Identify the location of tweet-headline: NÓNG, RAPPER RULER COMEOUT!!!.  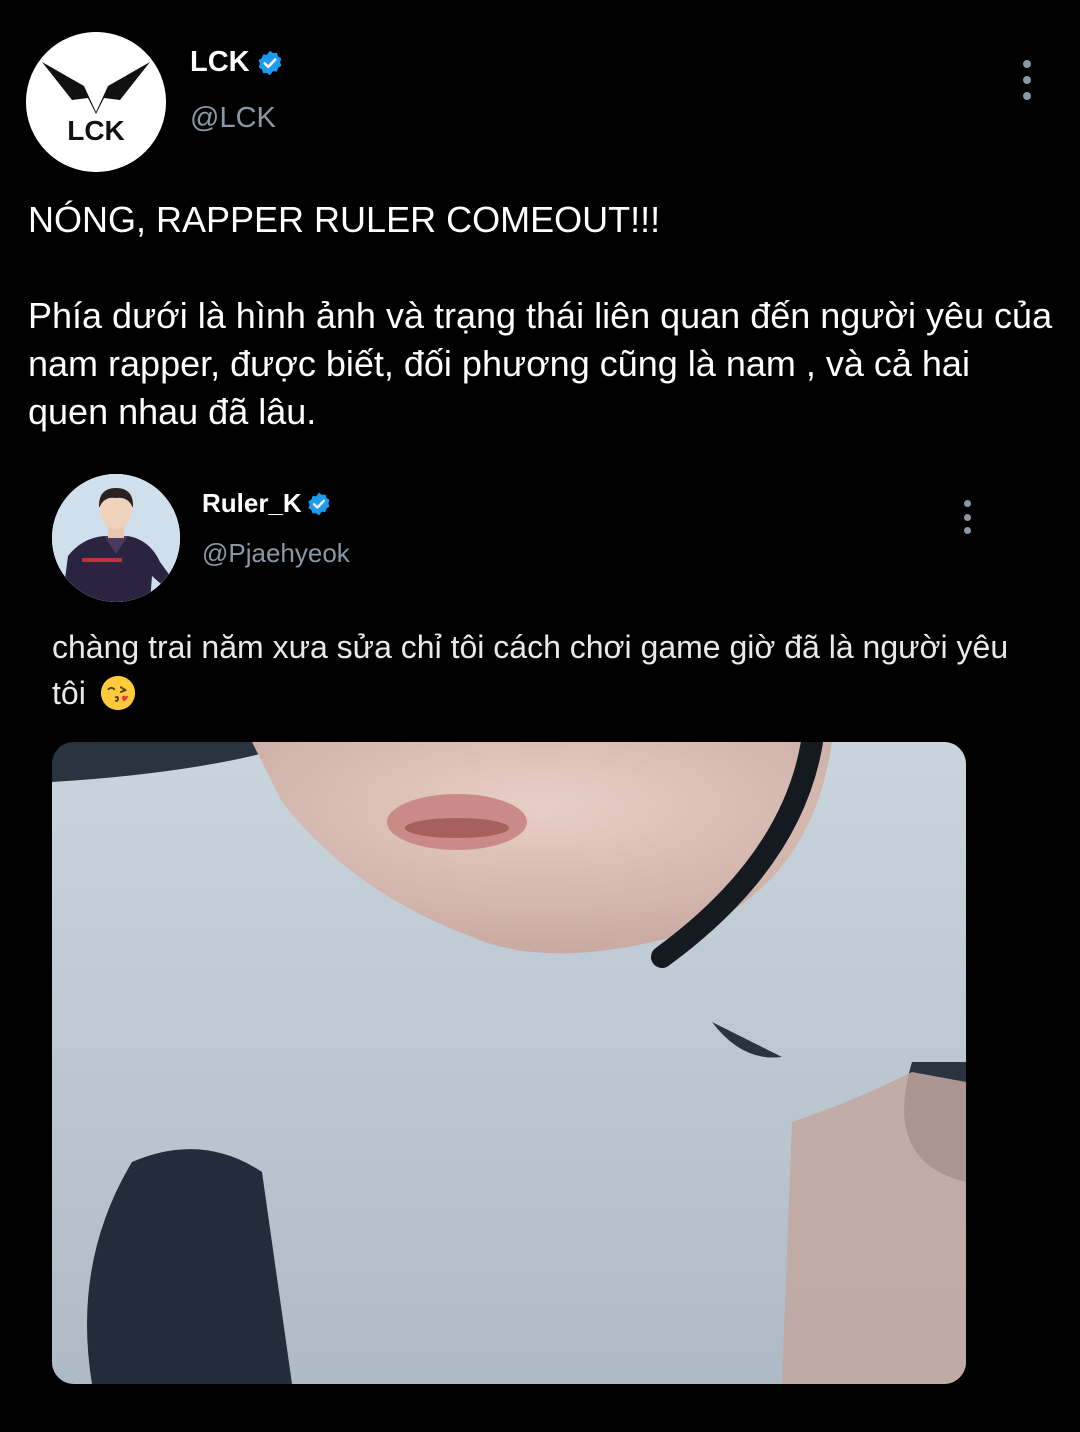
(344, 219).